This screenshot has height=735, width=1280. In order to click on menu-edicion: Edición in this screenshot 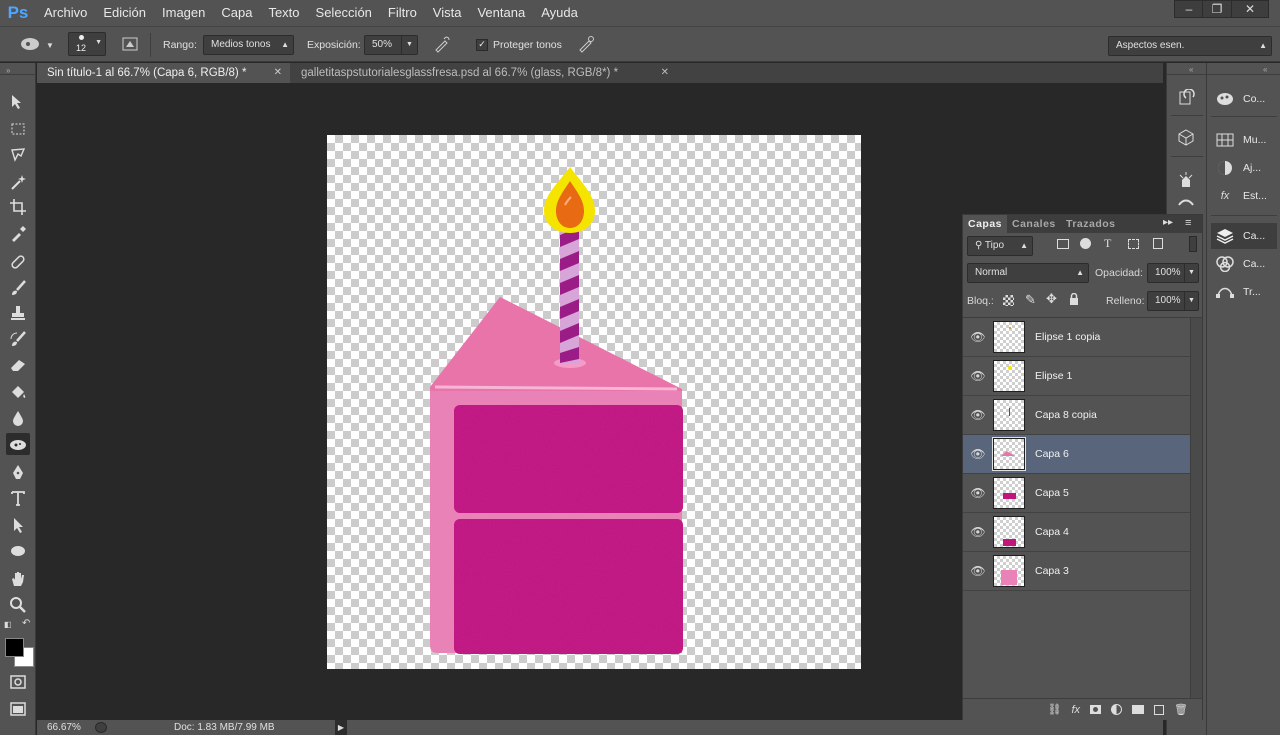, I will do `click(124, 13)`.